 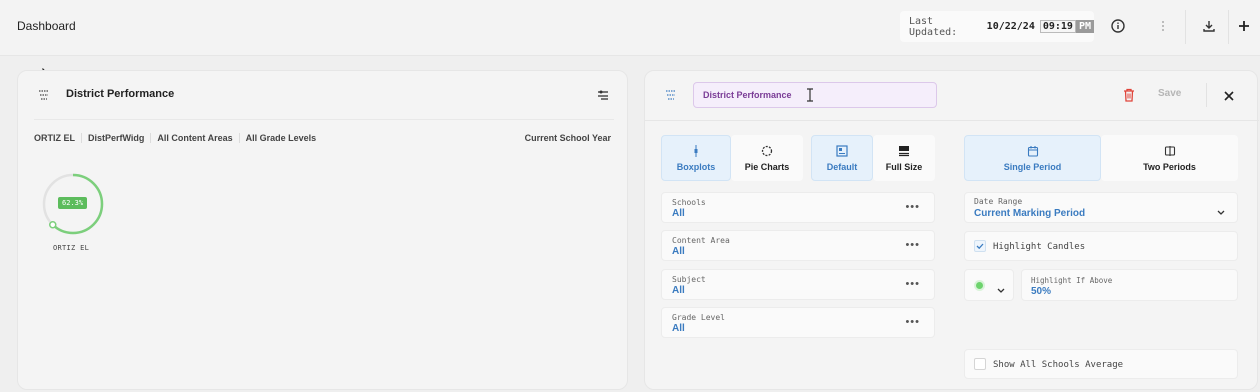 I want to click on last-updated-time: 09:19, so click(x=1057, y=26).